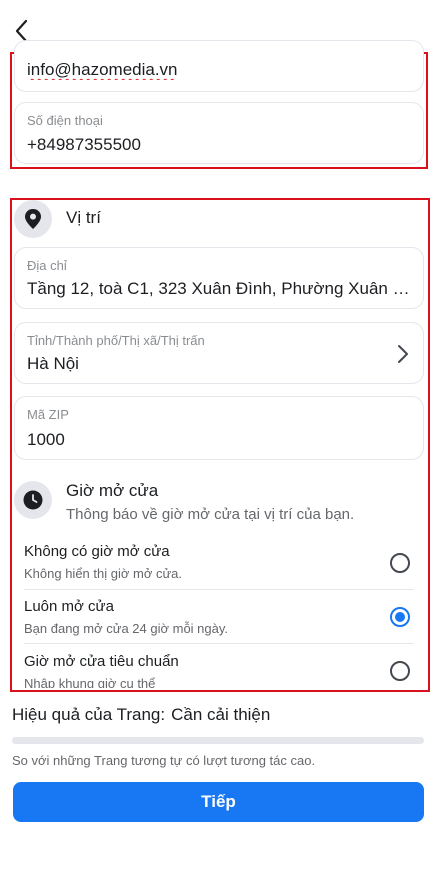 Image resolution: width=438 pixels, height=872 pixels. What do you see at coordinates (126, 628) in the screenshot?
I see `hours-option-subtitle: Bạn đang mở cửa 24 giờ mỗi ngày.` at bounding box center [126, 628].